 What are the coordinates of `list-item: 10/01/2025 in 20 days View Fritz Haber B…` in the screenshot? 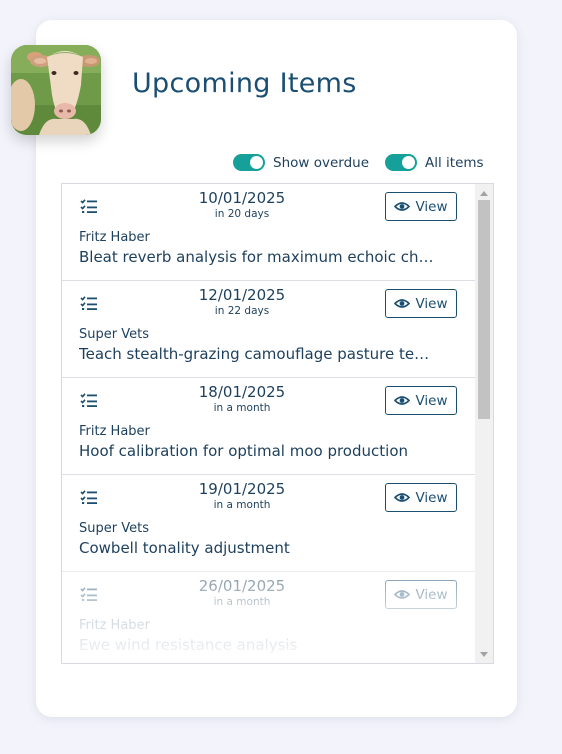 It's located at (268, 232).